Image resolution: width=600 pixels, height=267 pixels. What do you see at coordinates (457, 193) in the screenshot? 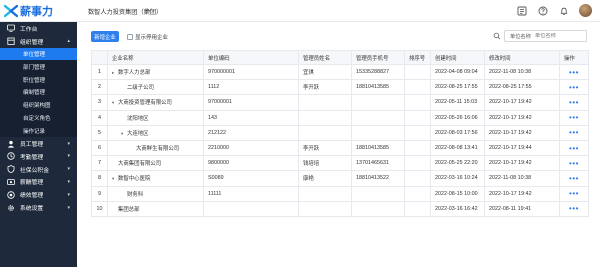
I see `created-cell: 2022-08-15 10:00` at bounding box center [457, 193].